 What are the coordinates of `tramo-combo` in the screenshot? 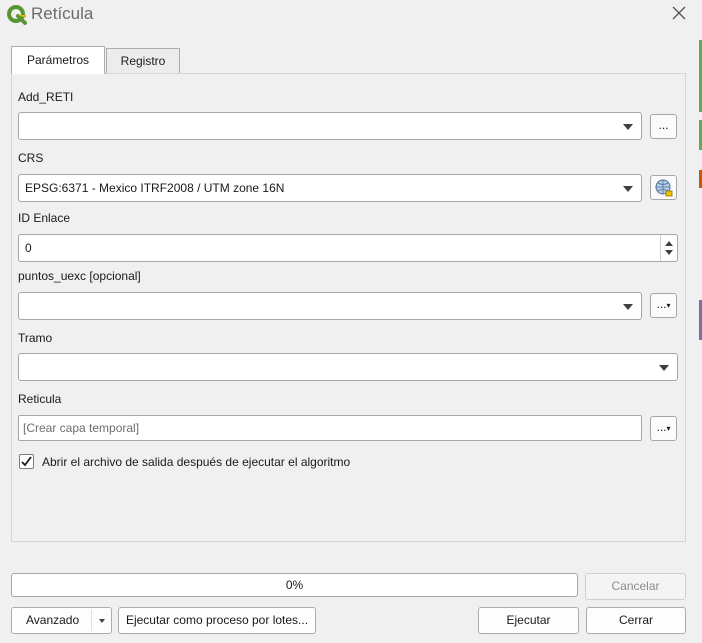 It's located at (348, 367).